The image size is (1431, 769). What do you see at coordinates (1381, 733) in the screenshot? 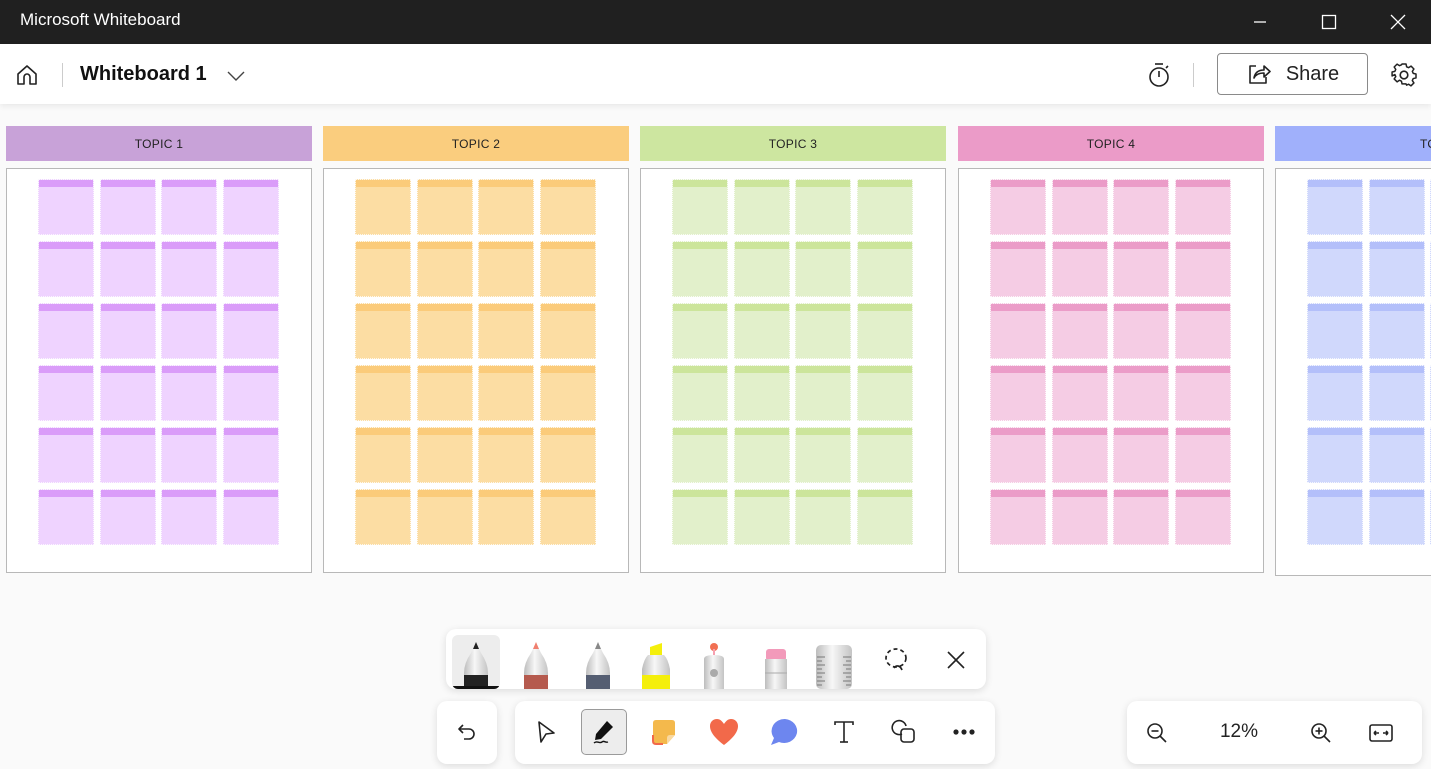
I see `fit-to-screen-button` at bounding box center [1381, 733].